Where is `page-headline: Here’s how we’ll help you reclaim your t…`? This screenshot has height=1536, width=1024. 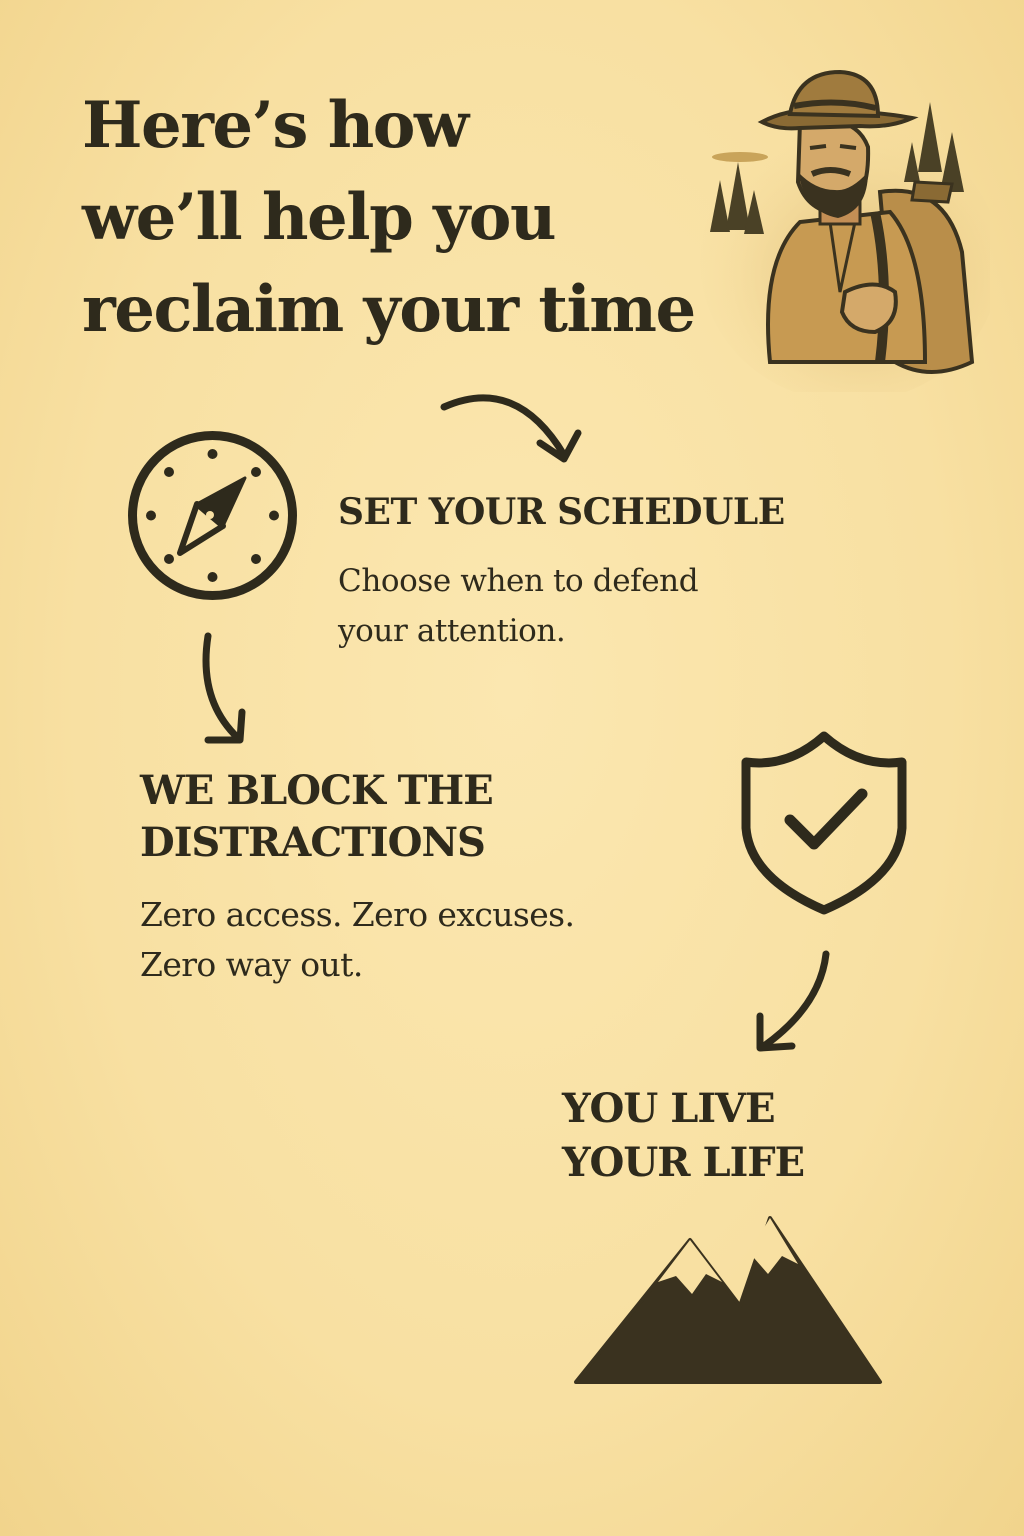
page-headline: Here’s how we’ll help you reclaim your t… is located at coordinates (389, 218).